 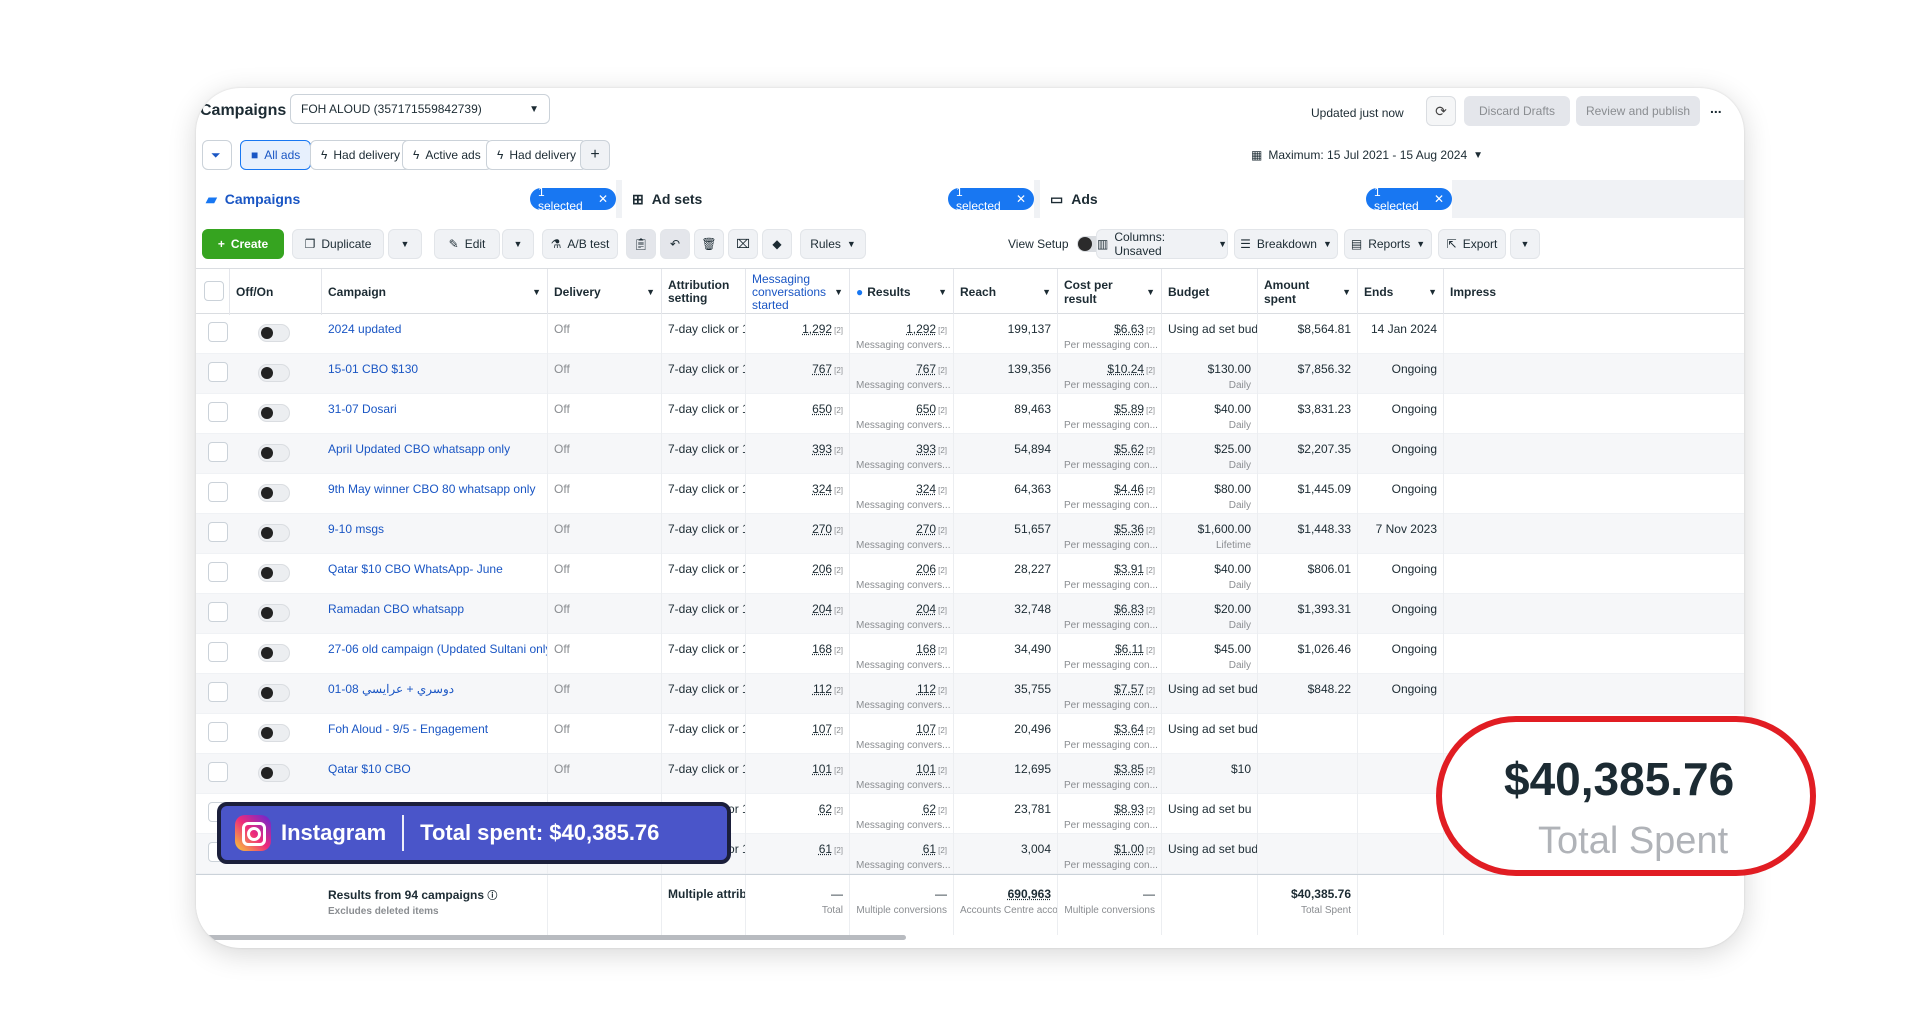 What do you see at coordinates (556, 937) in the screenshot?
I see `horizontal-scrollbar` at bounding box center [556, 937].